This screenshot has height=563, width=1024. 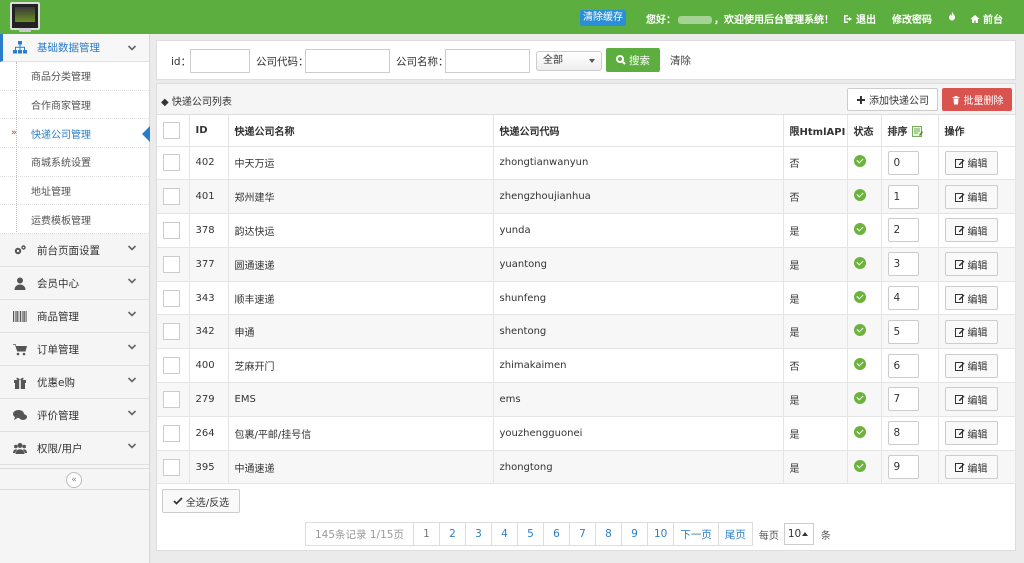 I want to click on cell-name: 中天万运, so click(x=361, y=163).